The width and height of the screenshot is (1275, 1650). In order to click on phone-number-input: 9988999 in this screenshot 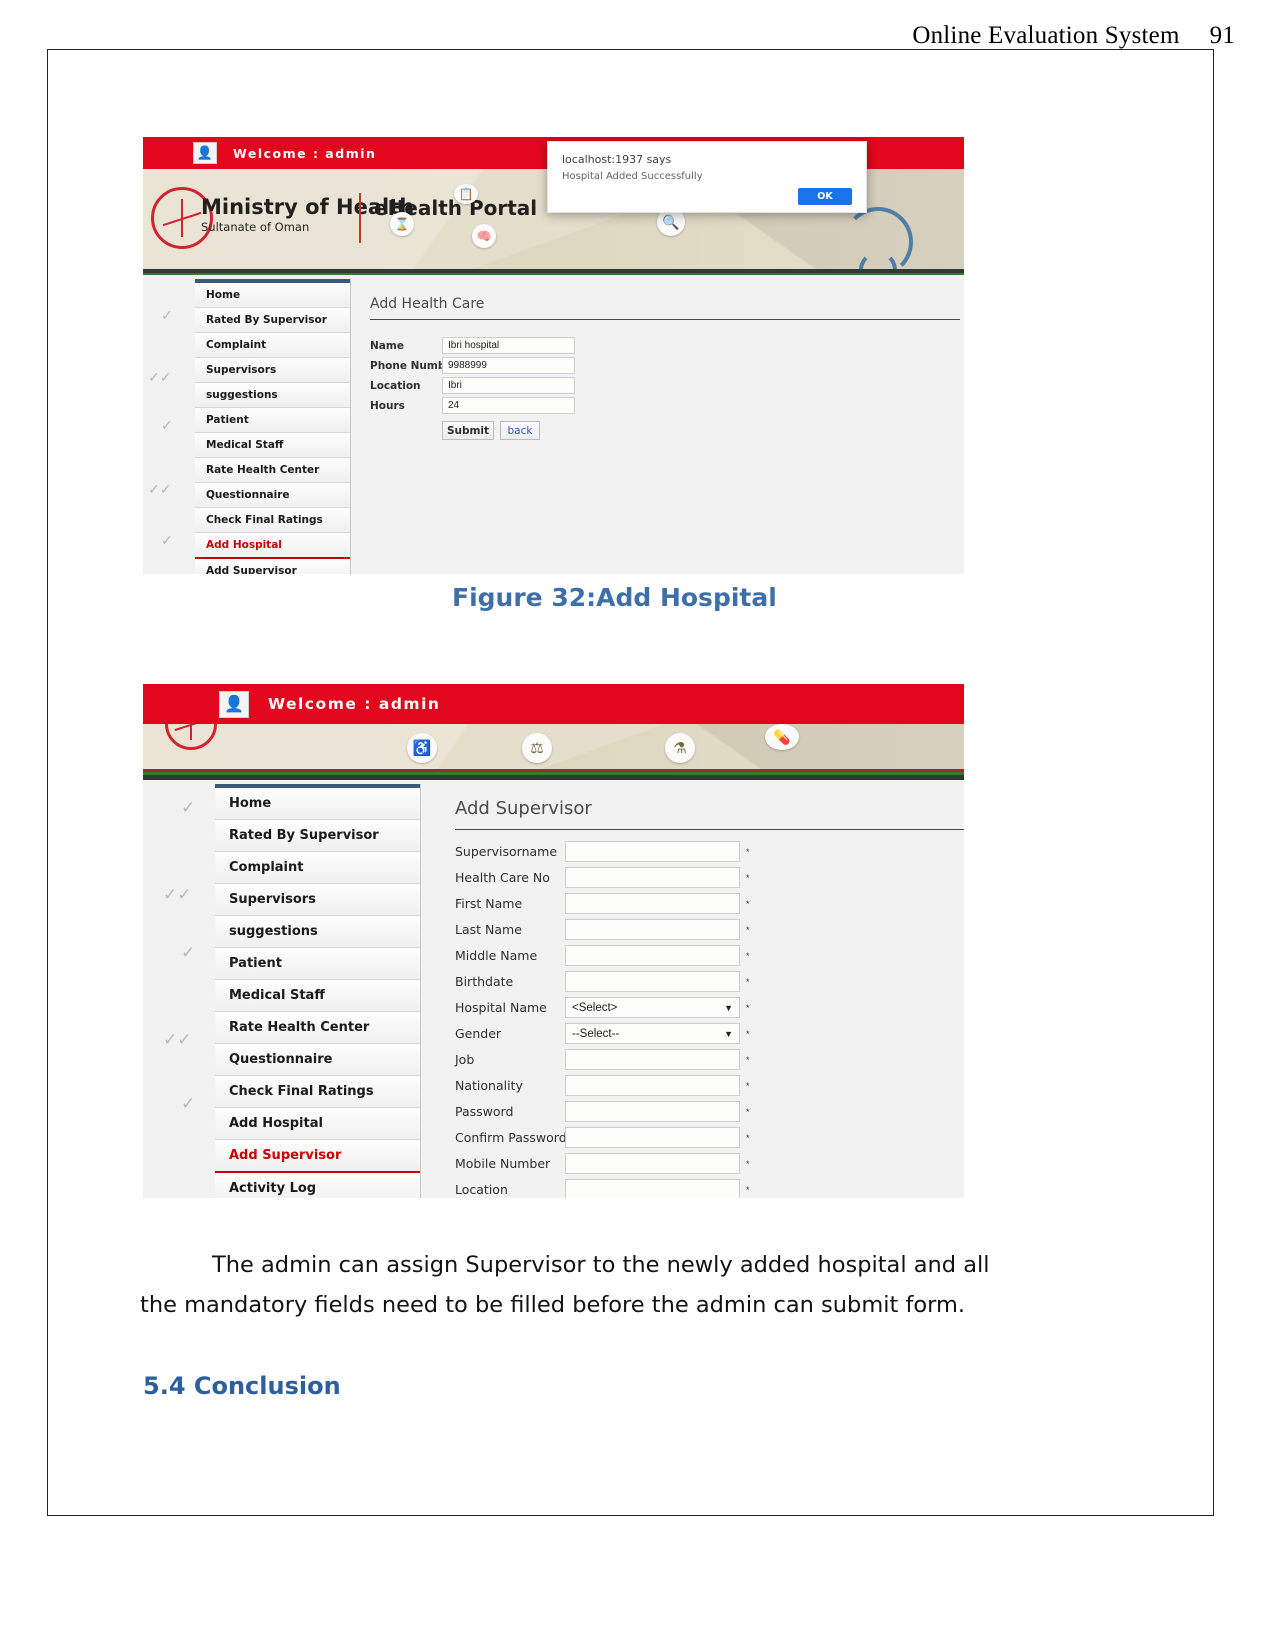, I will do `click(508, 365)`.